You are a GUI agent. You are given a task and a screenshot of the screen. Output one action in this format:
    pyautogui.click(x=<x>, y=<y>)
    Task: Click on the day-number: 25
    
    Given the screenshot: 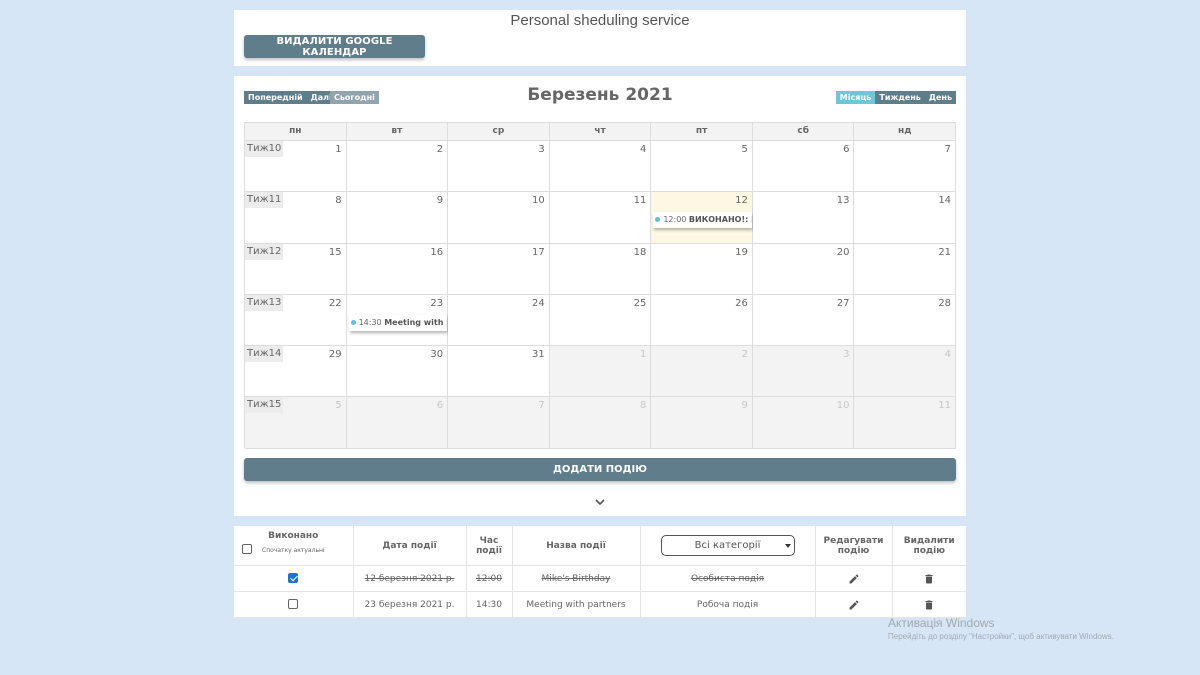 What is the action you would take?
    pyautogui.click(x=640, y=303)
    